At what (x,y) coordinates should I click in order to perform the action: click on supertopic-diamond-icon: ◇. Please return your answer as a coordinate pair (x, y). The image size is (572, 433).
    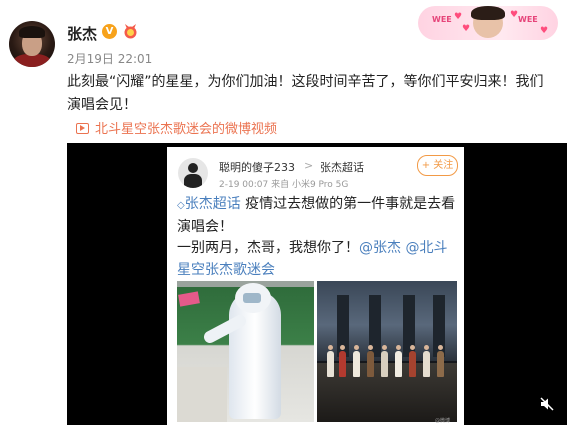
    Looking at the image, I should click on (181, 205).